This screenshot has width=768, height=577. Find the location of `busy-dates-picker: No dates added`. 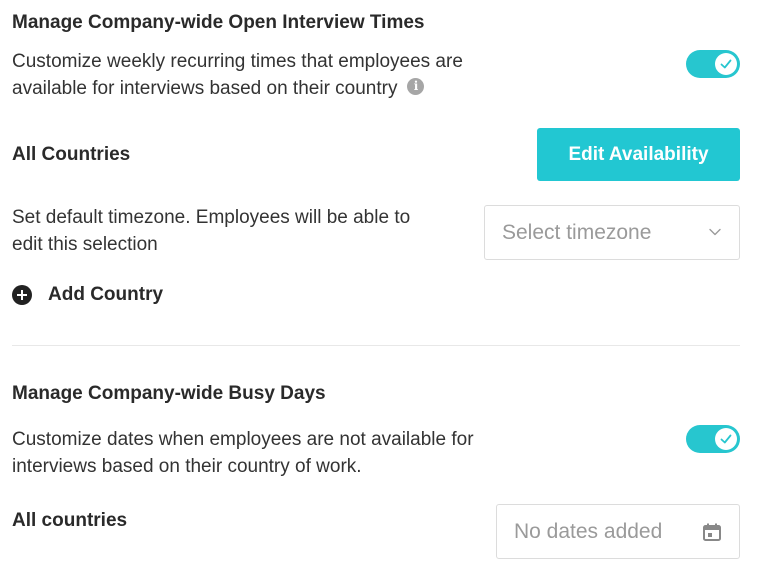

busy-dates-picker: No dates added is located at coordinates (618, 531).